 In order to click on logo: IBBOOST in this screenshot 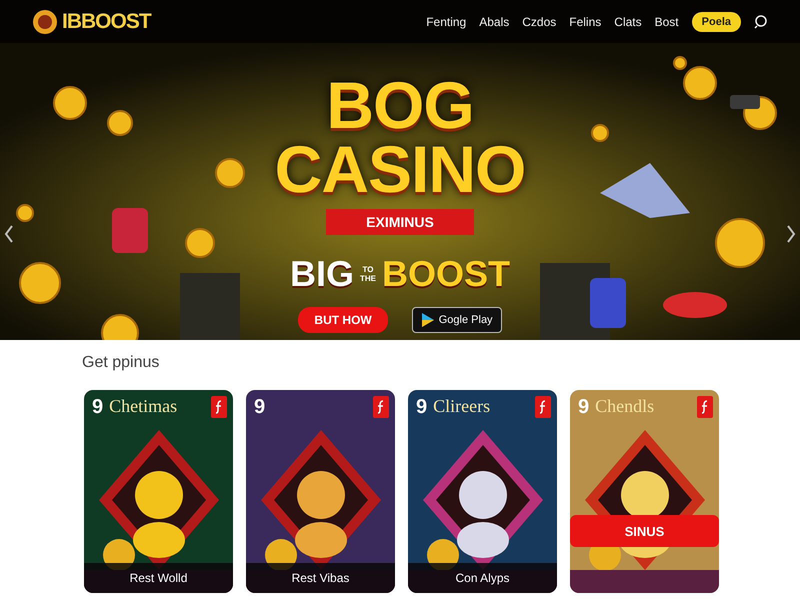, I will do `click(106, 22)`.